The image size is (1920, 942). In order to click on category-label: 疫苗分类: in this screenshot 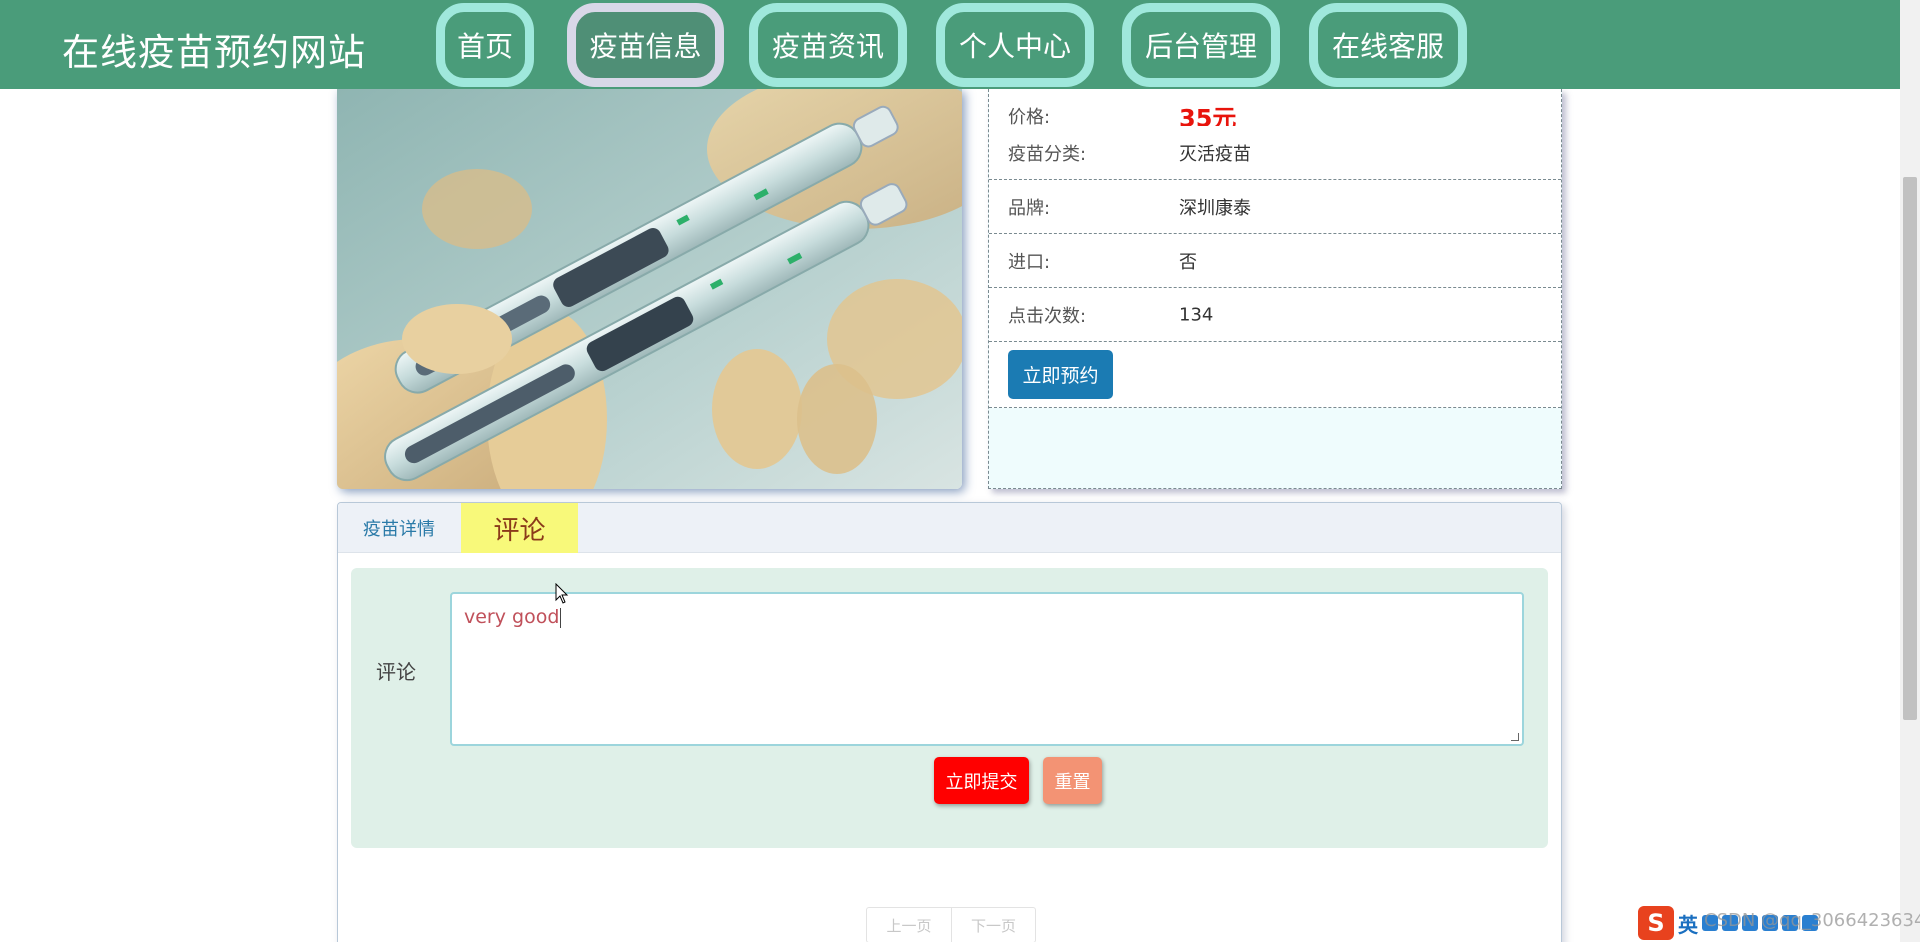, I will do `click(1047, 154)`.